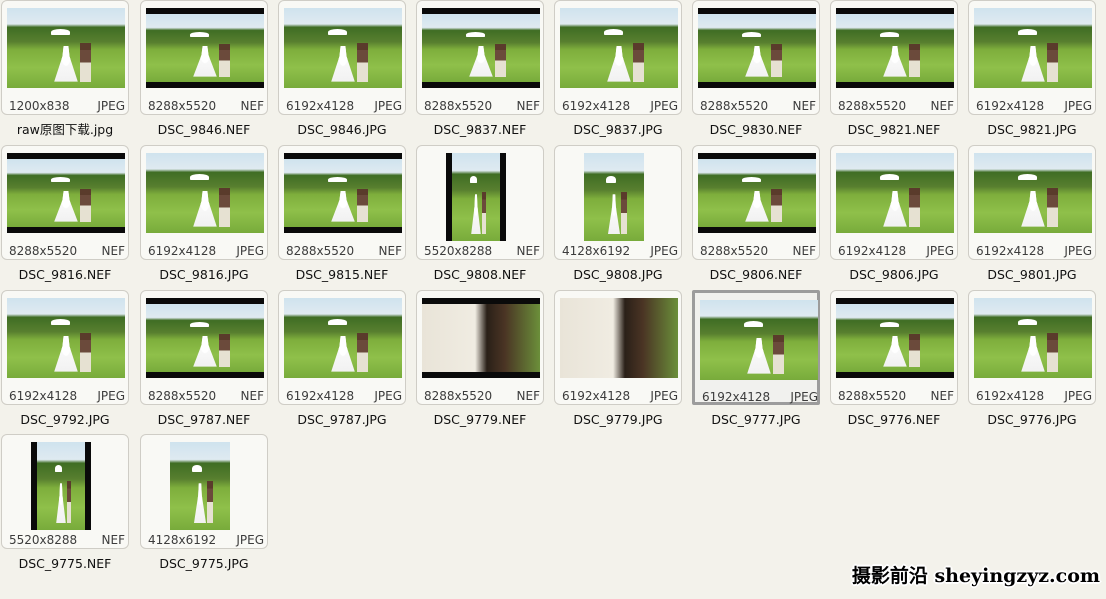 This screenshot has width=1106, height=599. Describe the element at coordinates (342, 275) in the screenshot. I see `file-name-label: DSC_9815.NEF` at that location.